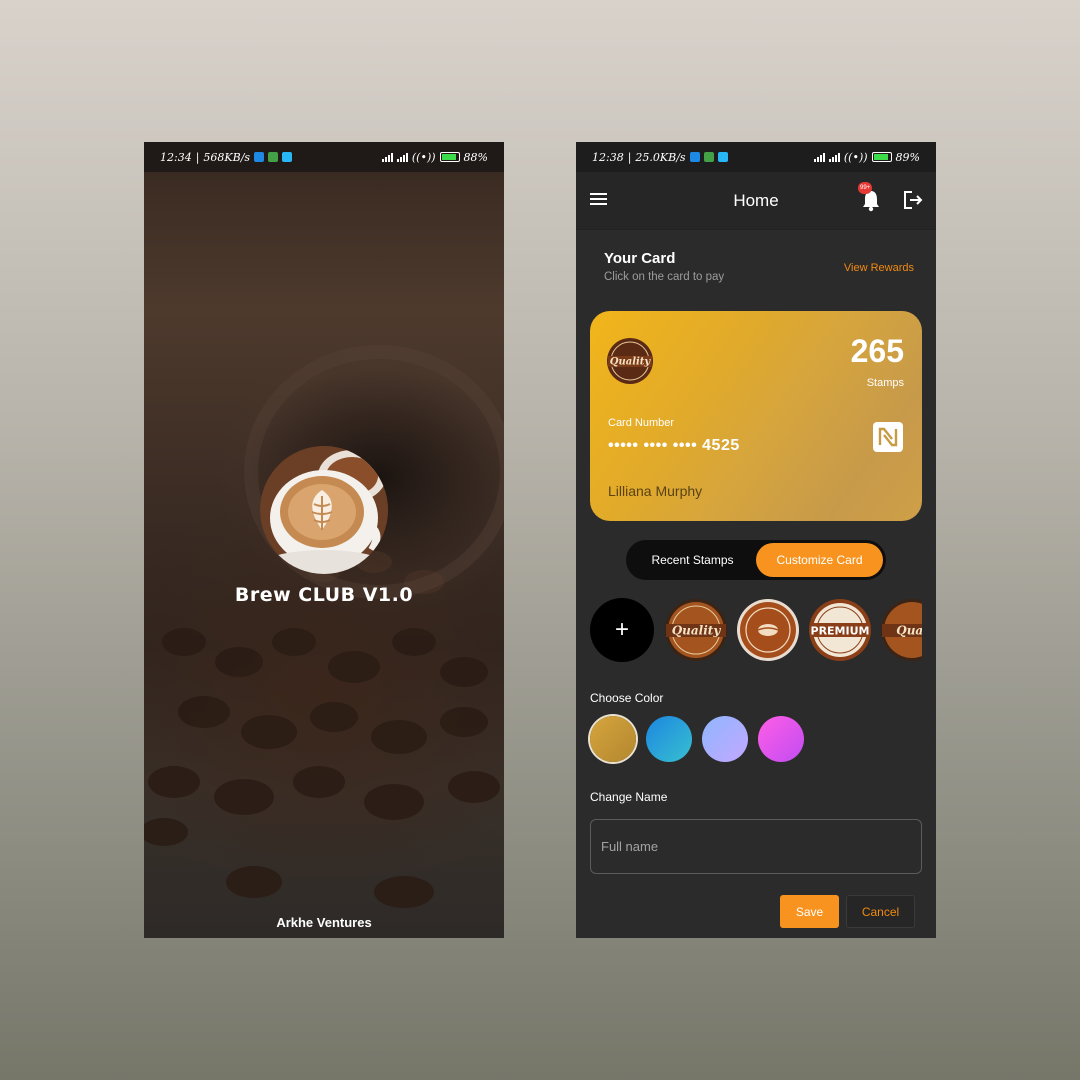 The height and width of the screenshot is (1080, 1080). I want to click on choose-color-label: Choose Color, so click(627, 698).